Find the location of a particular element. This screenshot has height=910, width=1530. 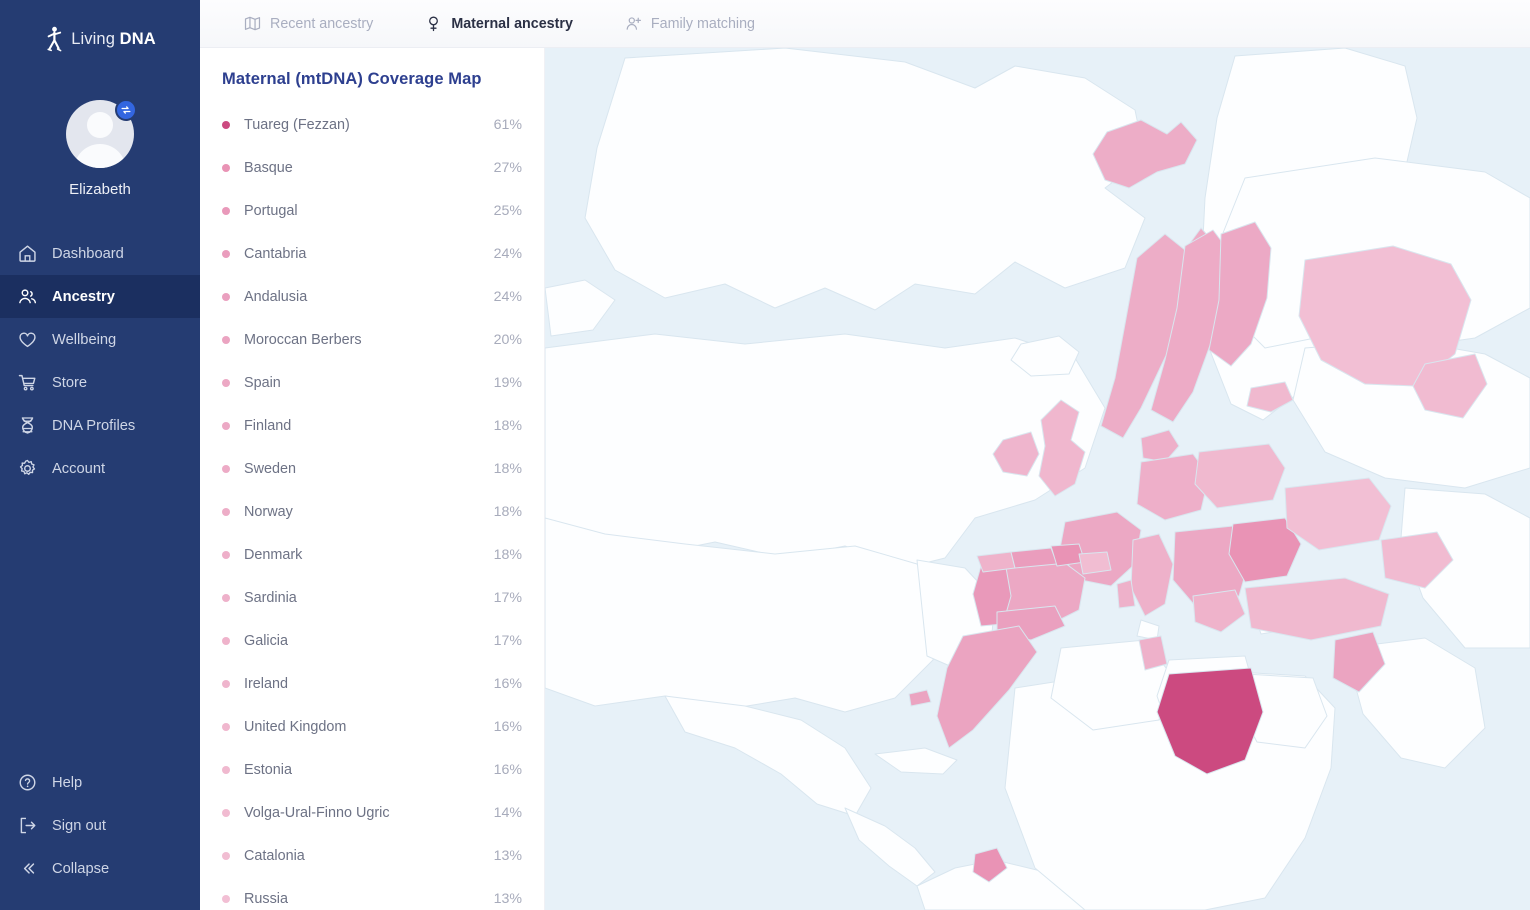

home-icon is located at coordinates (27, 253).